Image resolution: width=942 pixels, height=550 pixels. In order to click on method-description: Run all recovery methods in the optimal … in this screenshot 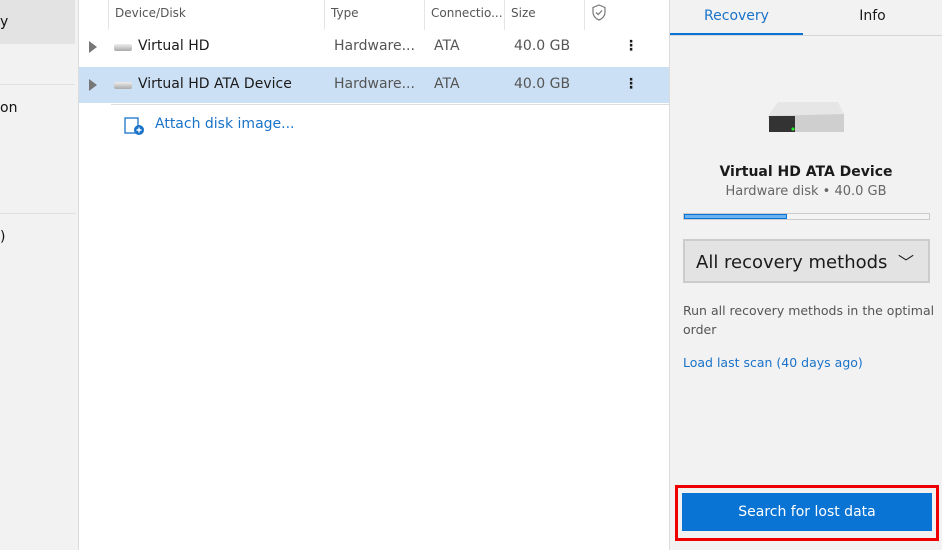, I will do `click(809, 320)`.